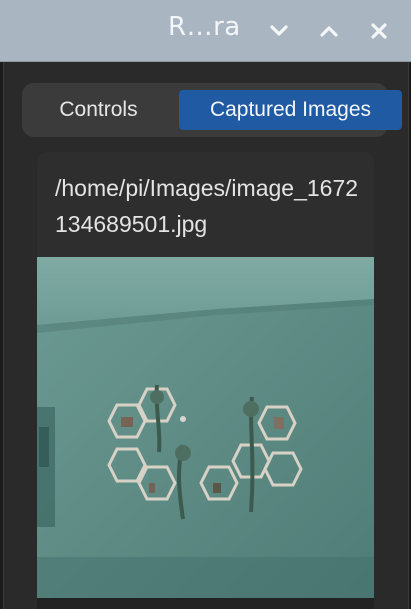  What do you see at coordinates (290, 110) in the screenshot?
I see `tab-captured-images: Captured Images` at bounding box center [290, 110].